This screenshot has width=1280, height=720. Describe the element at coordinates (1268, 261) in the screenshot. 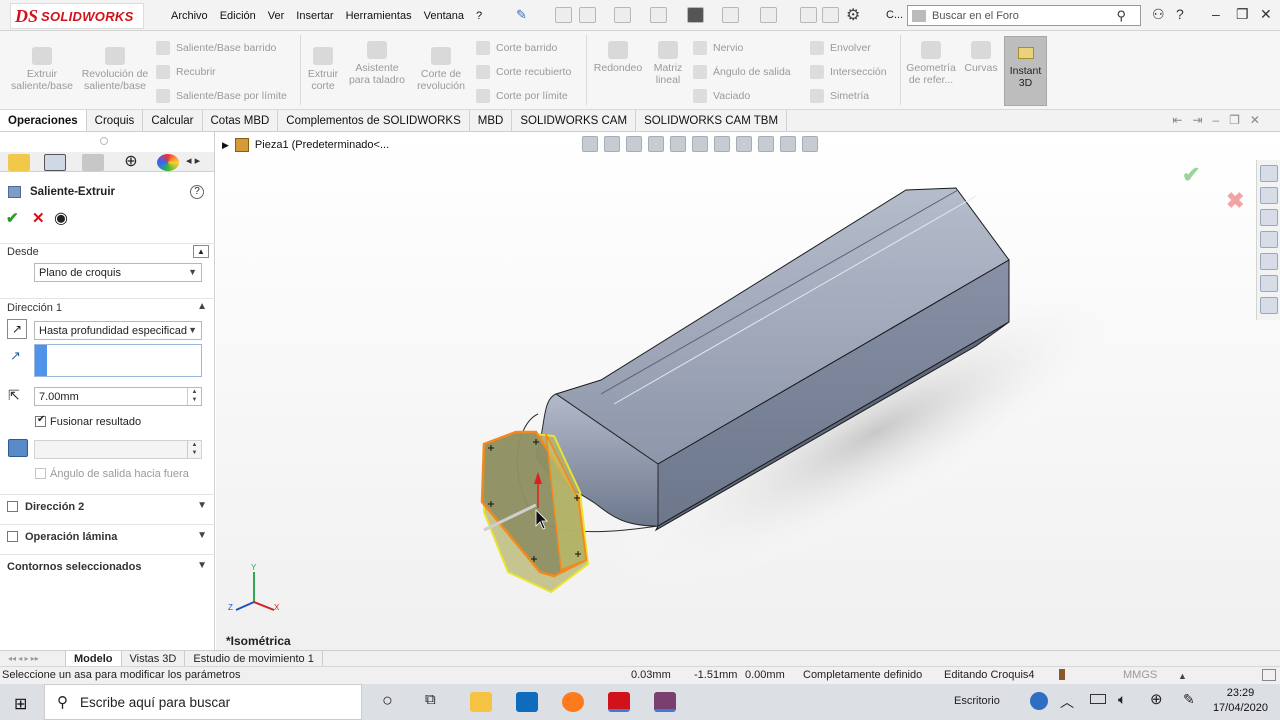

I see `appearances-icon` at that location.